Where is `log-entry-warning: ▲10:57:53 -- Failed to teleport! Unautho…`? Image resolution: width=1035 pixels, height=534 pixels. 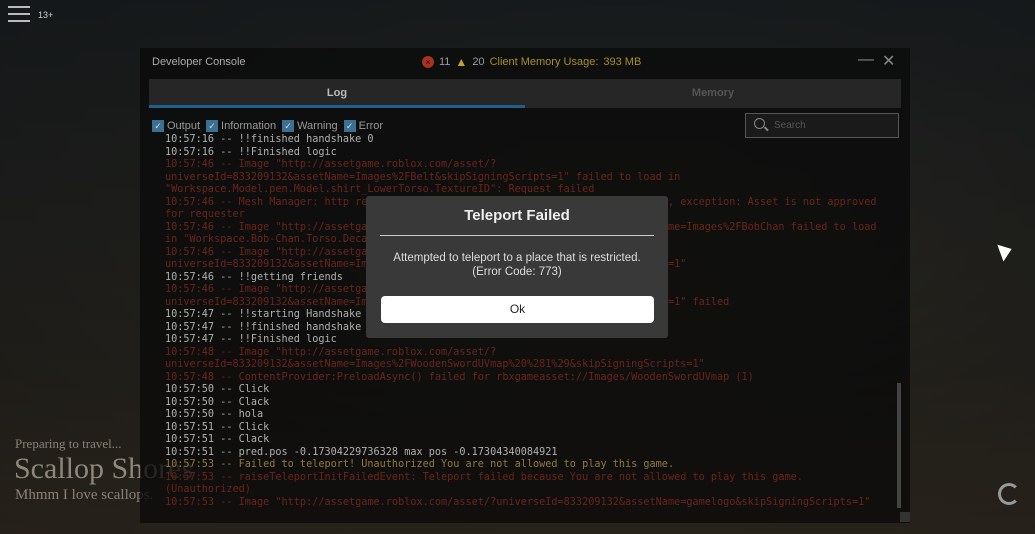
log-entry-warning: ▲10:57:53 -- Failed to teleport! Unautho… is located at coordinates (529, 465).